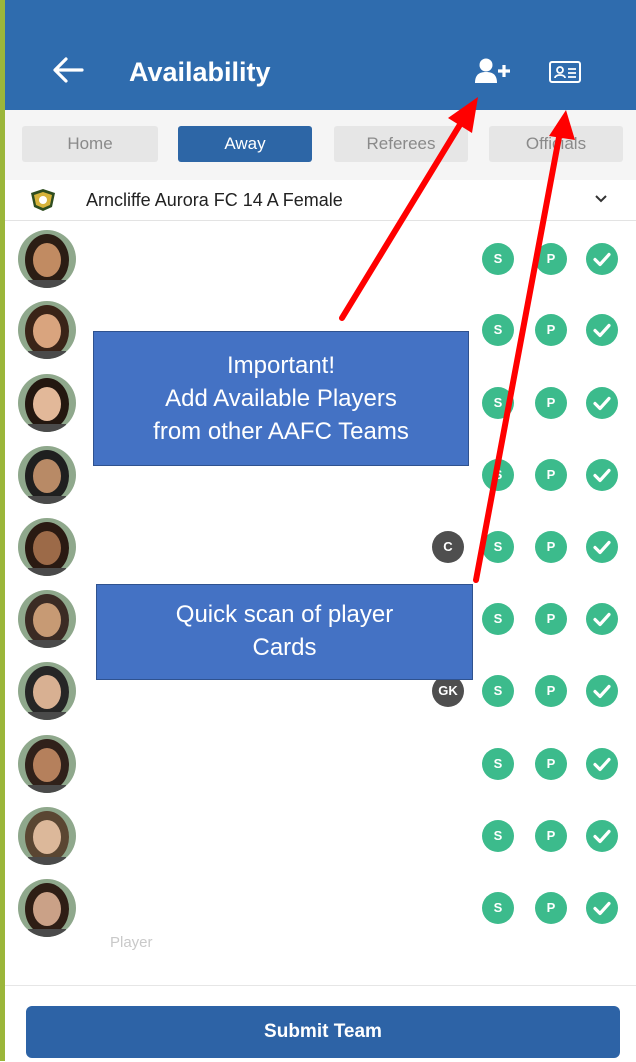 Image resolution: width=636 pixels, height=1062 pixels. What do you see at coordinates (131, 942) in the screenshot?
I see `player-caption: Player` at bounding box center [131, 942].